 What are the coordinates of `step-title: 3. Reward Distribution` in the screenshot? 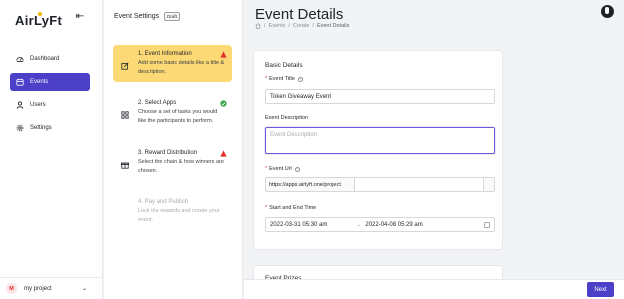 It's located at (168, 153).